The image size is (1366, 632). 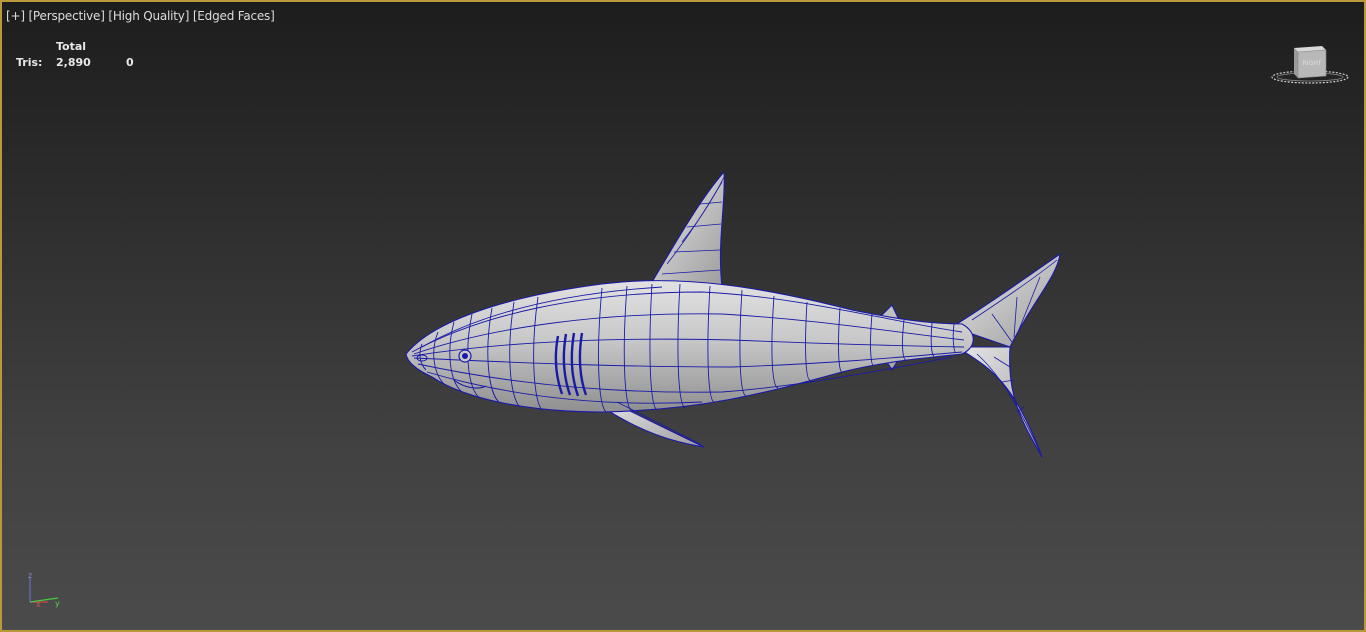 What do you see at coordinates (38, 604) in the screenshot?
I see `axis-x-label: x` at bounding box center [38, 604].